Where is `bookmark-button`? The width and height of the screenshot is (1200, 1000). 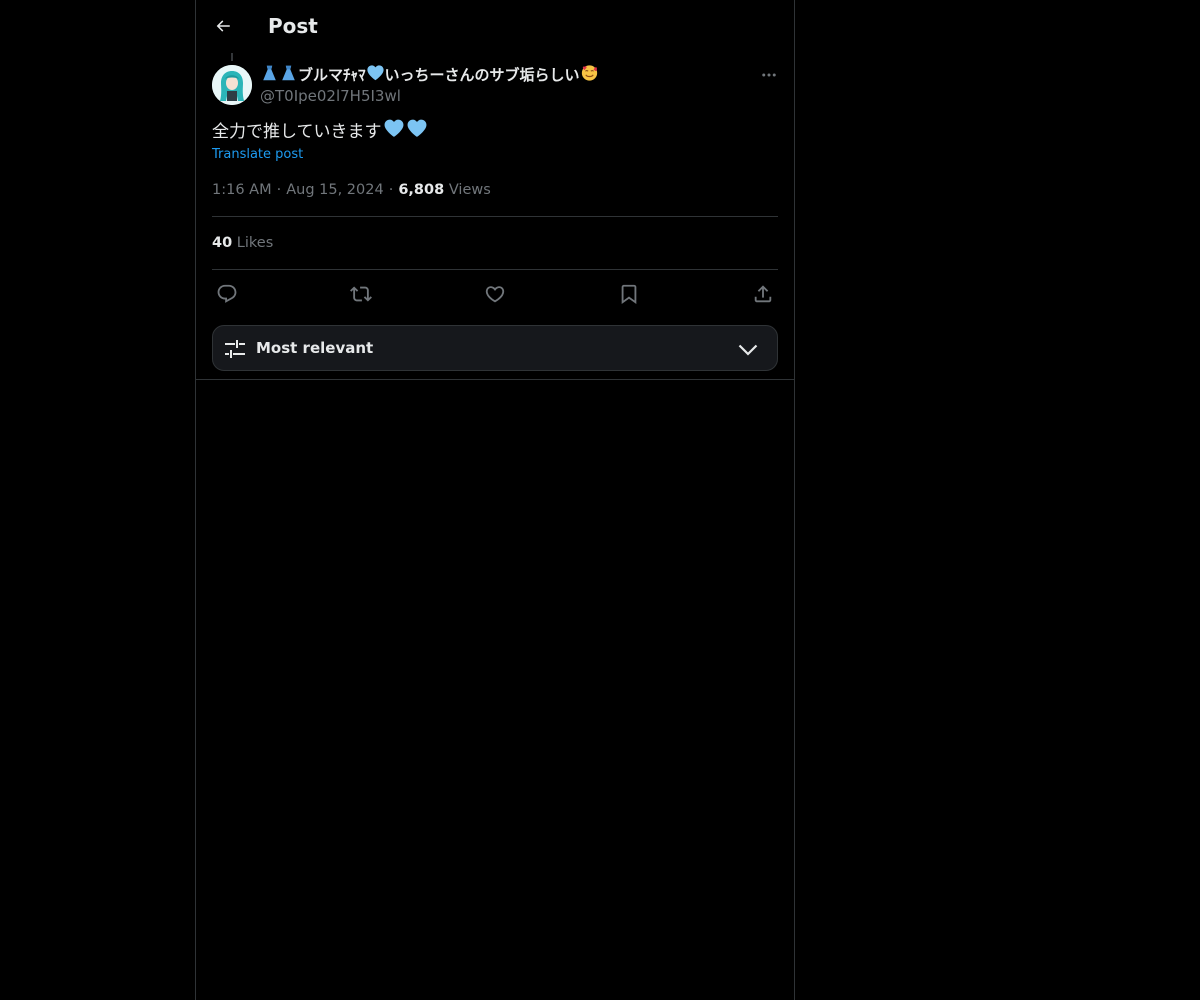 bookmark-button is located at coordinates (629, 294).